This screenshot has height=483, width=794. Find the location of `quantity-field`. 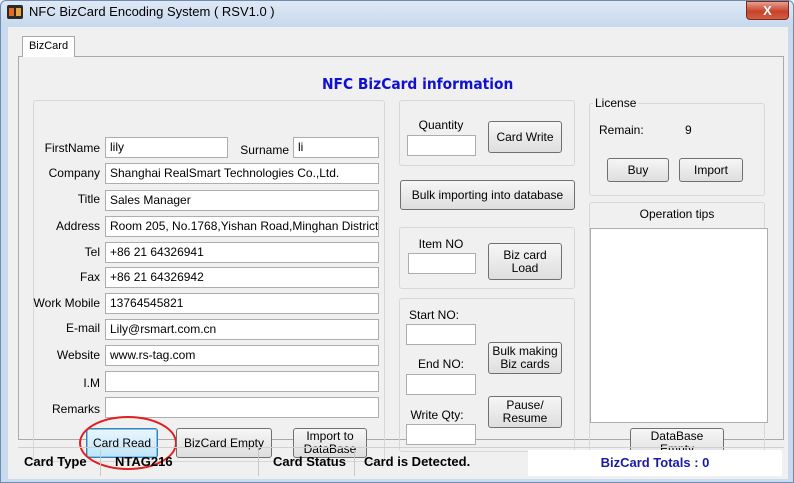

quantity-field is located at coordinates (441, 145).